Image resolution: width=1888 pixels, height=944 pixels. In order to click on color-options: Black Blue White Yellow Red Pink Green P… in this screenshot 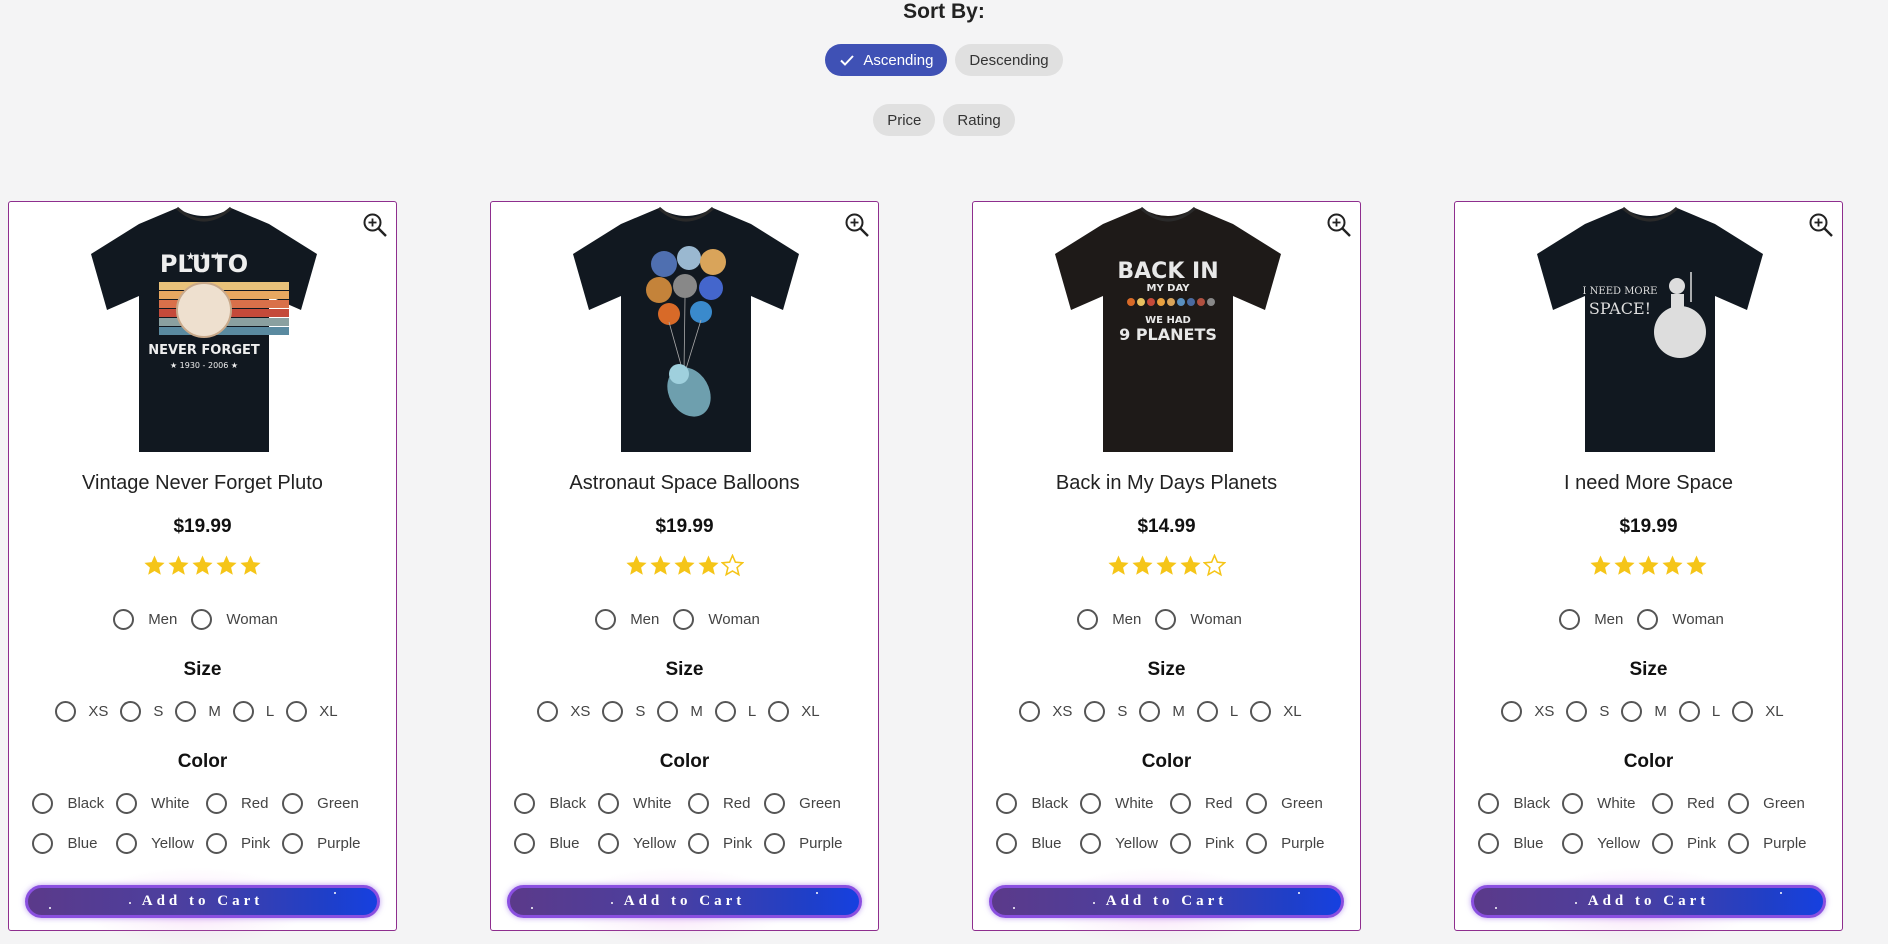, I will do `click(1648, 823)`.